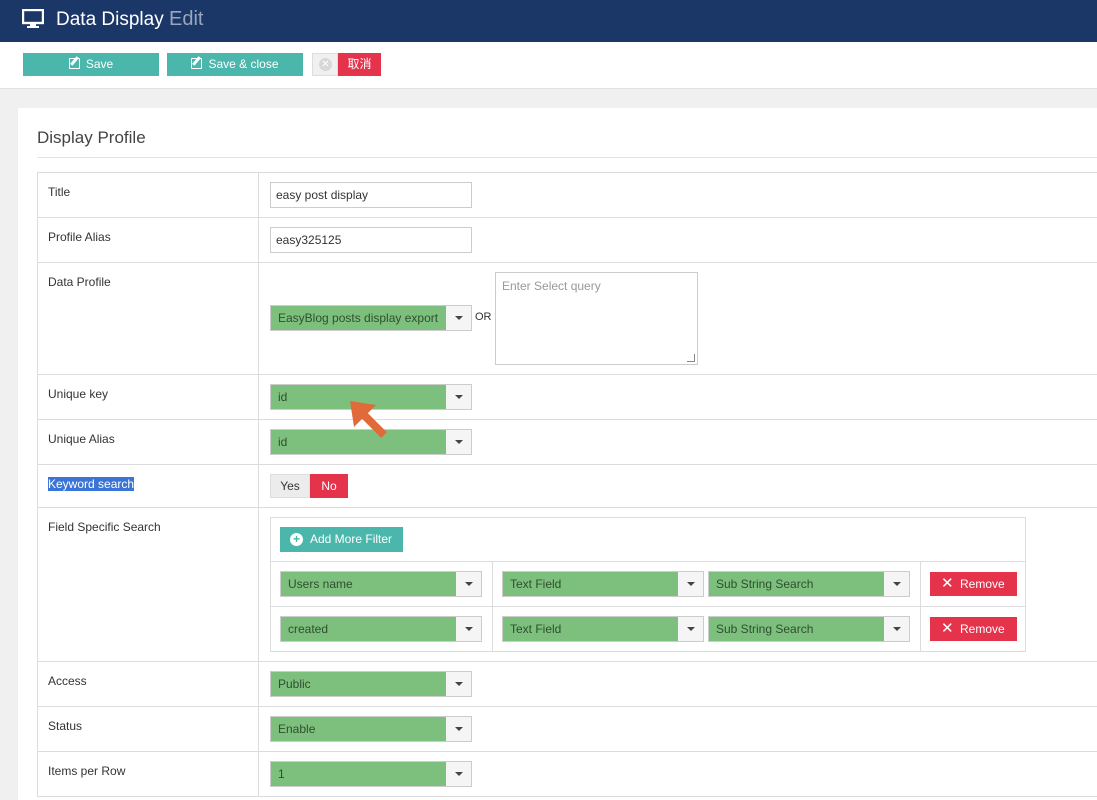 The width and height of the screenshot is (1097, 800). I want to click on annotation-arrow-icon, so click(368, 419).